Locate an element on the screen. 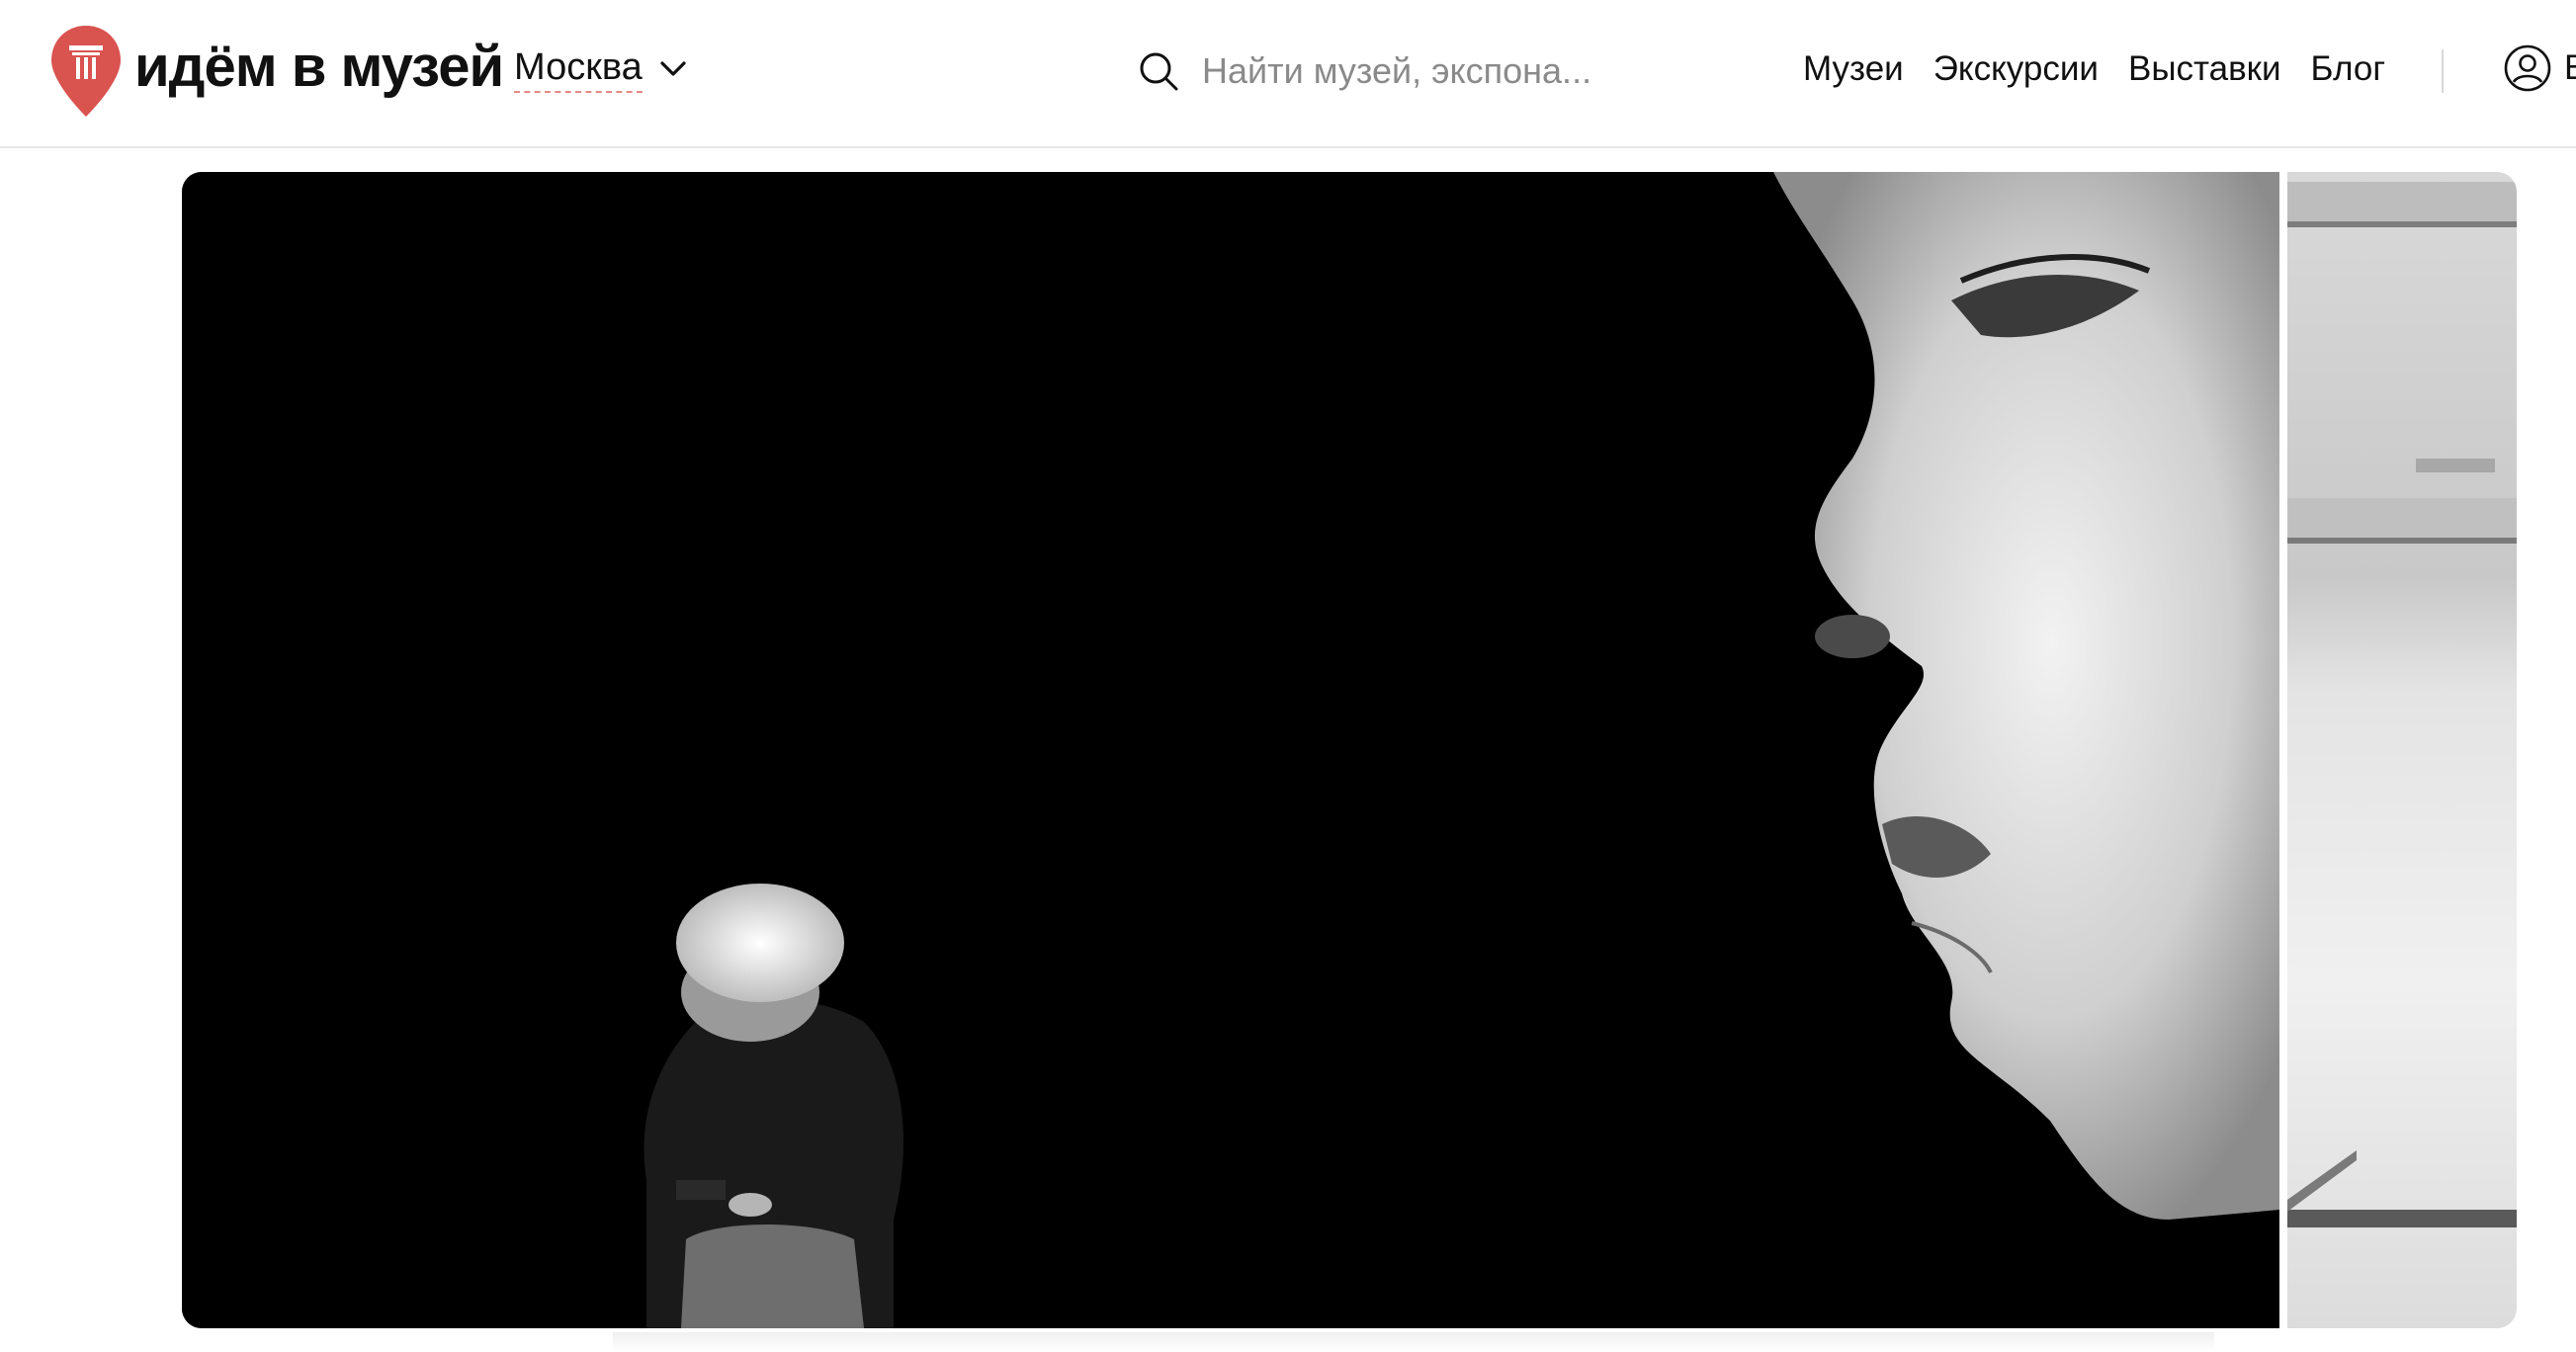 This screenshot has width=2576, height=1352. chevron-down-icon is located at coordinates (673, 68).